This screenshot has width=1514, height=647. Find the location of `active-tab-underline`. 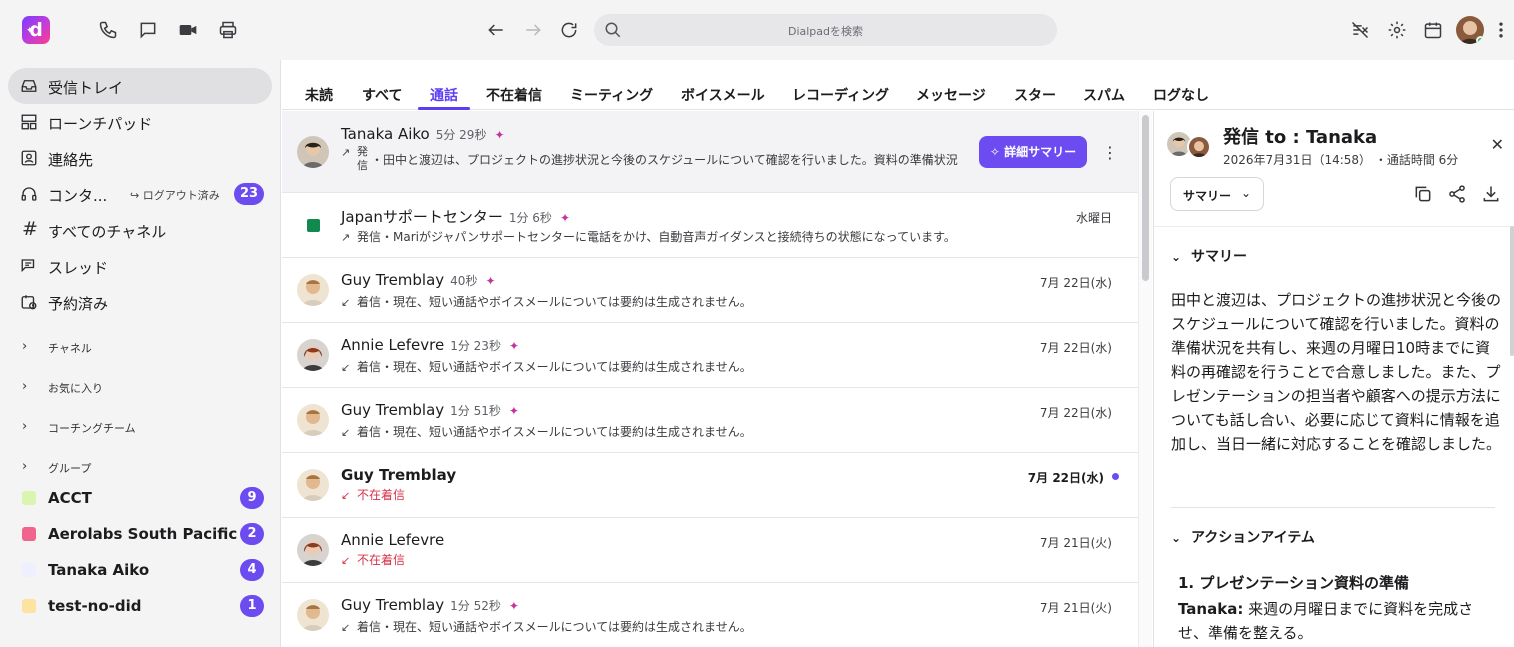

active-tab-underline is located at coordinates (444, 108).